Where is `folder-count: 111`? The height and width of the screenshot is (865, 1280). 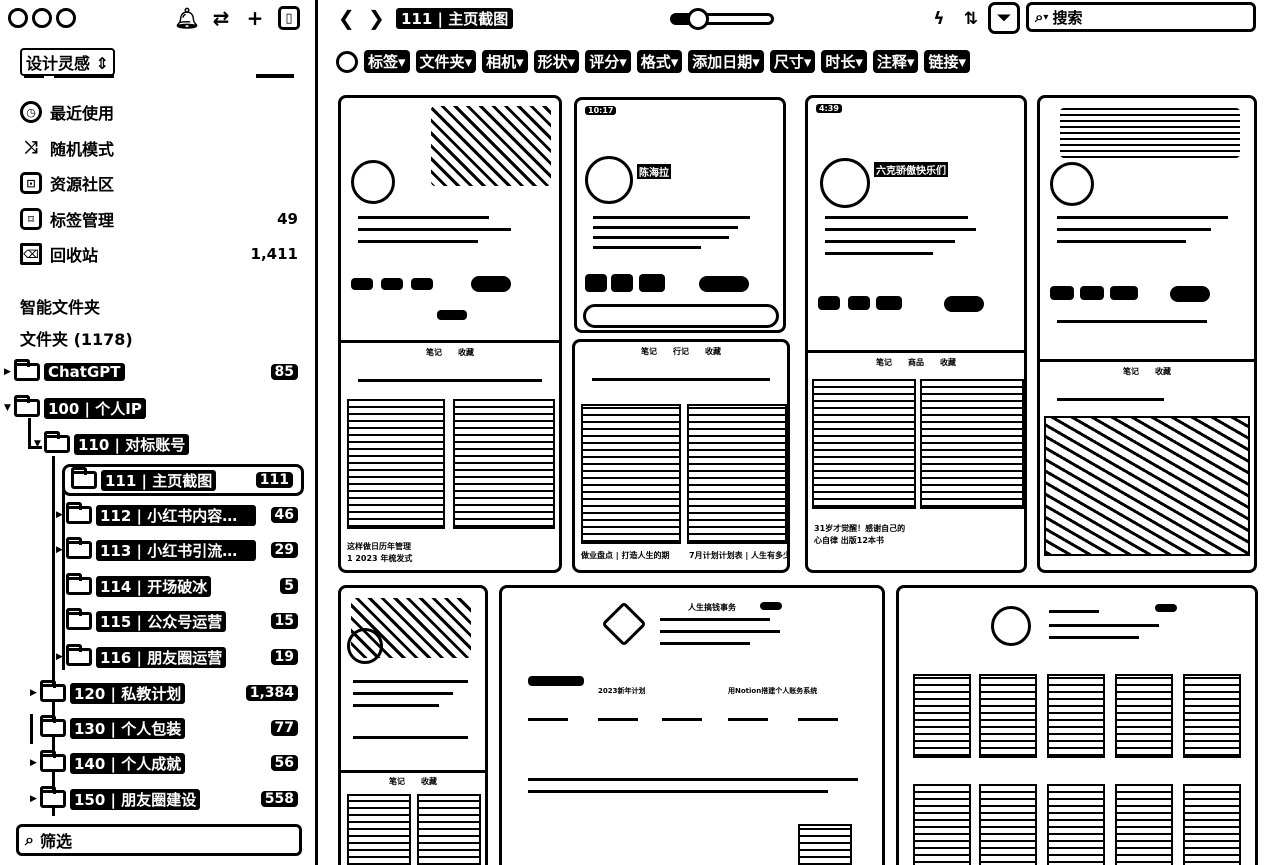 folder-count: 111 is located at coordinates (274, 480).